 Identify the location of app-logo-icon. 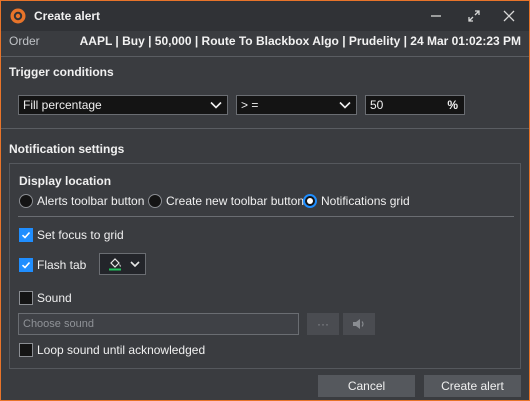
(18, 16).